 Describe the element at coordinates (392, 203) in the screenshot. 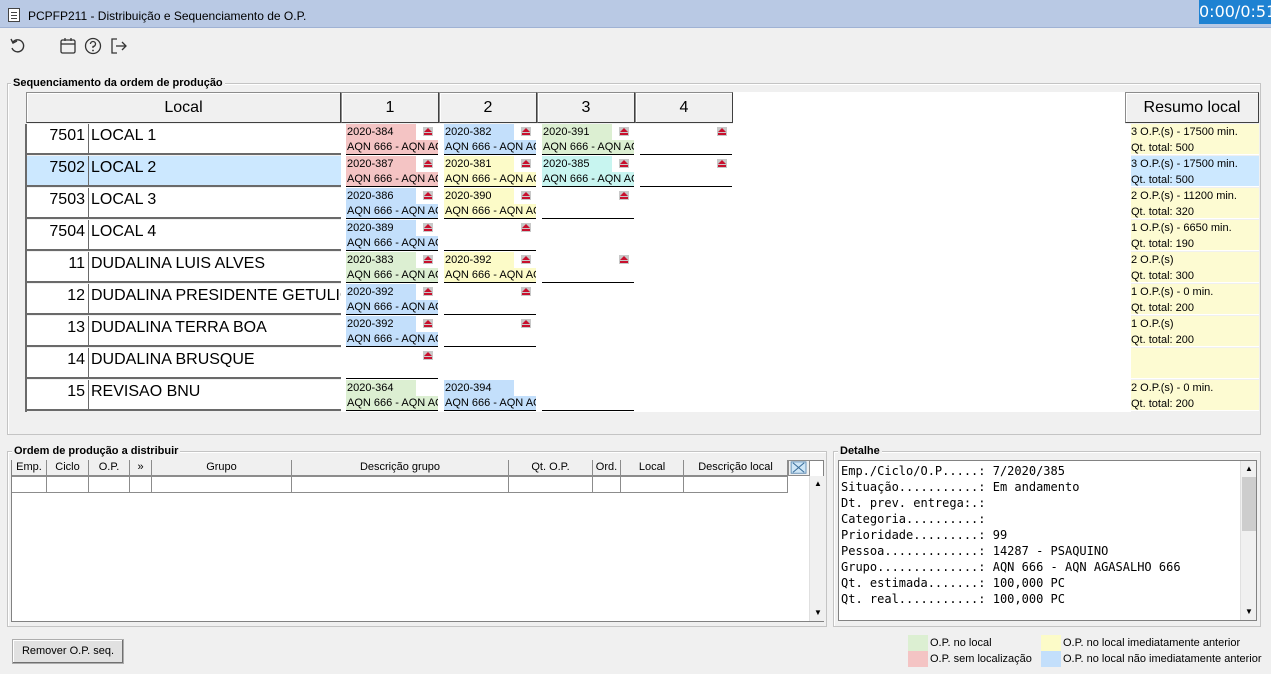

I see `op-slot: 2020-386AQN 666 - AQN AGASALHO 666` at that location.